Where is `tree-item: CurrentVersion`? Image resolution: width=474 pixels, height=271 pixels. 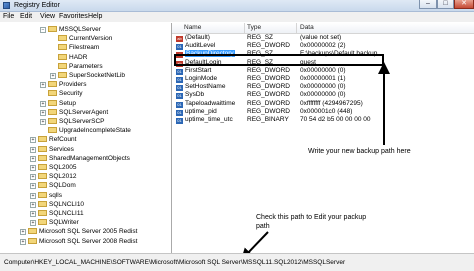 tree-item: CurrentVersion is located at coordinates (81, 38).